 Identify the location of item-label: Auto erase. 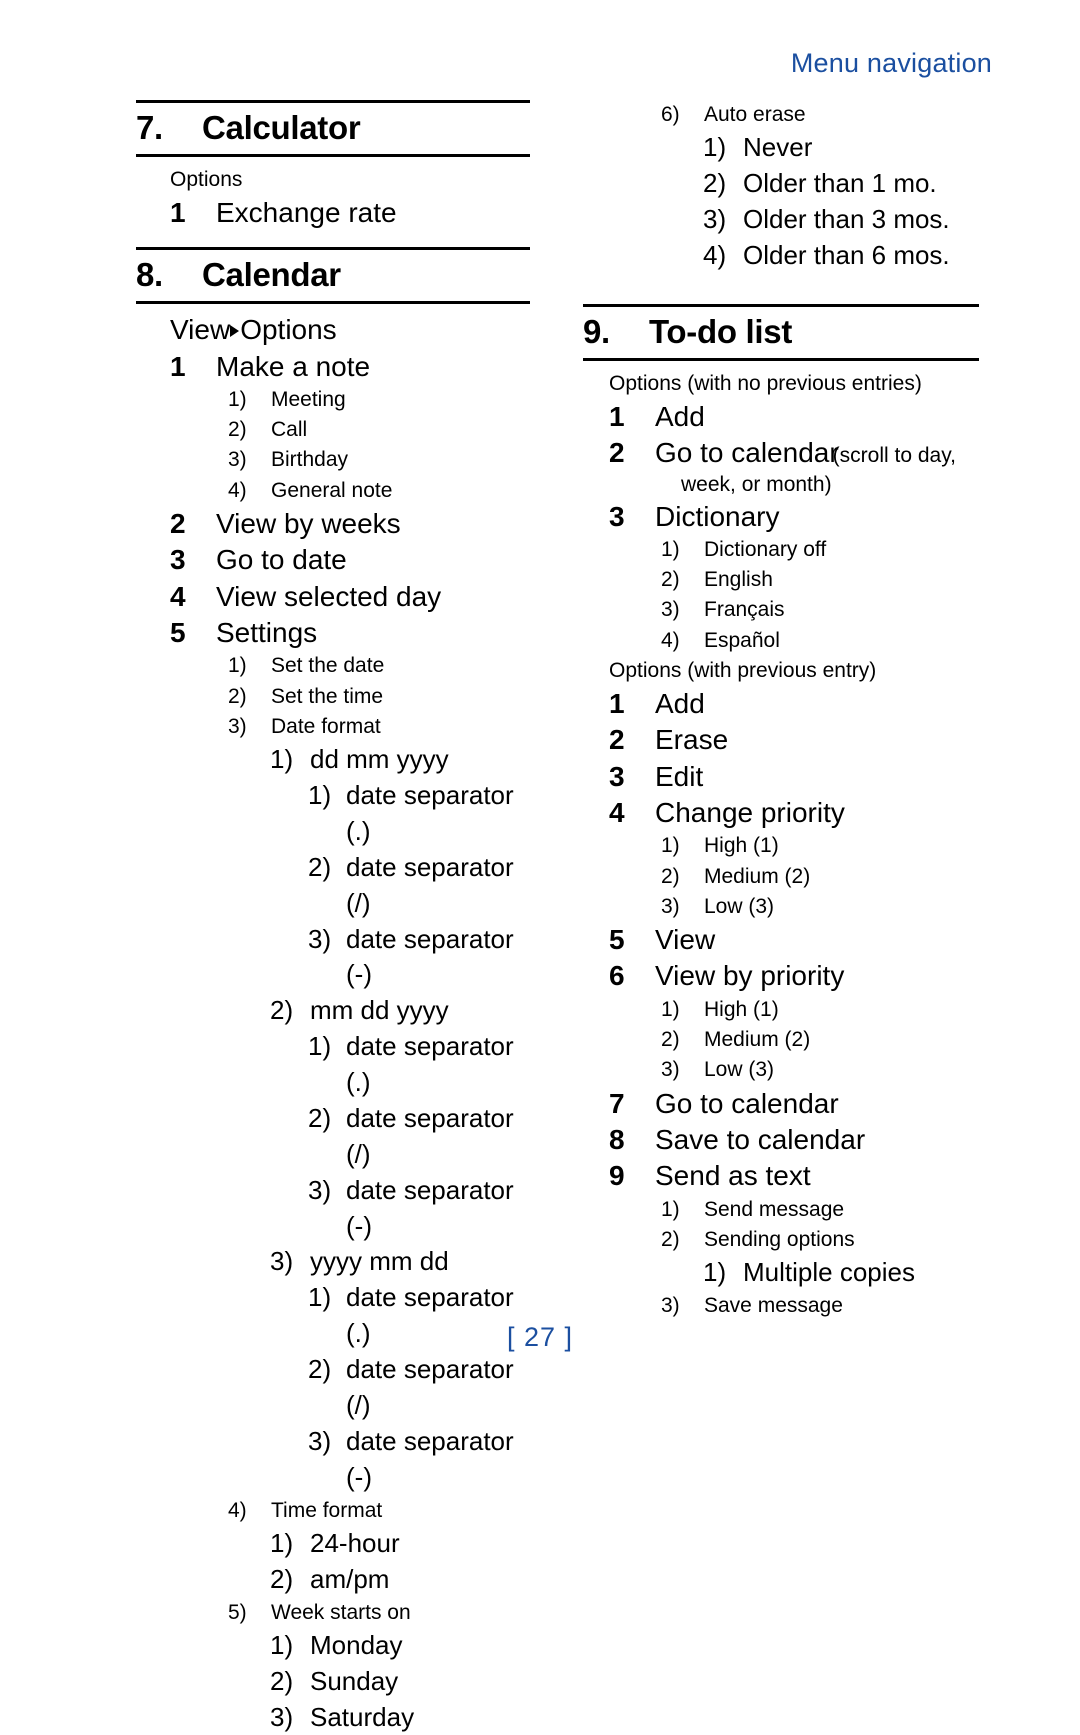
(755, 114).